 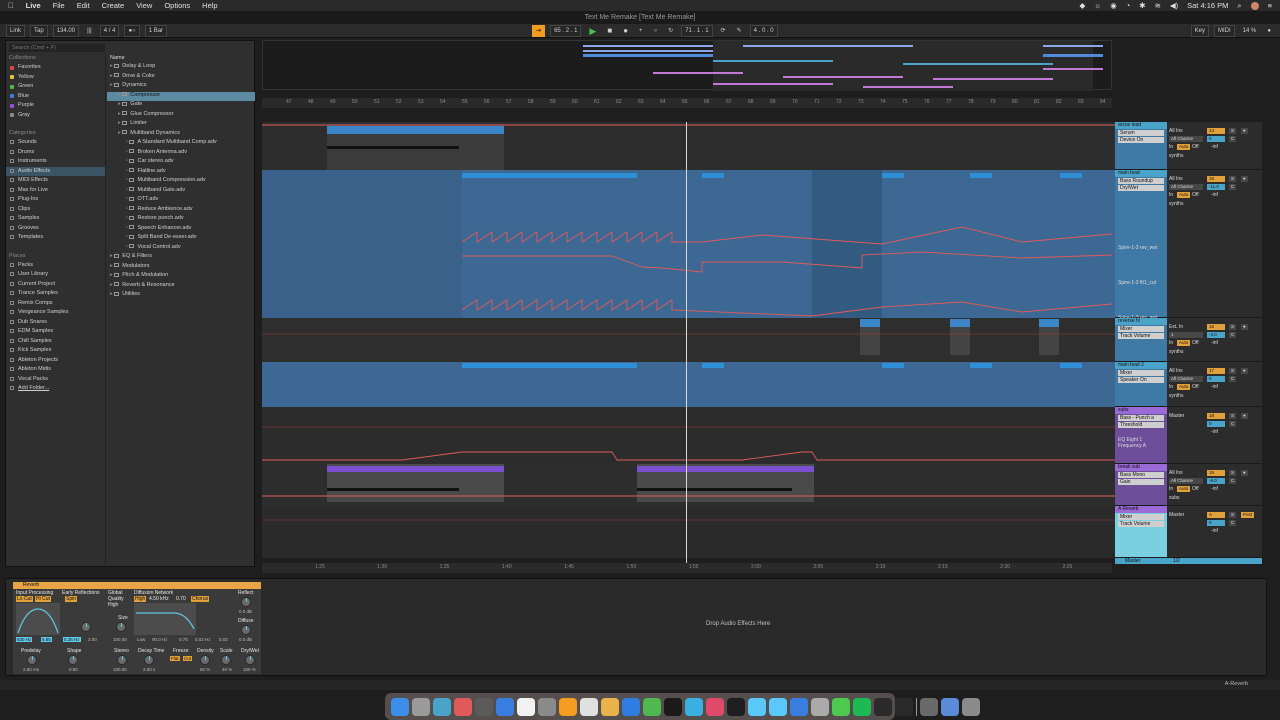 I want to click on density-knob, so click(x=205, y=660).